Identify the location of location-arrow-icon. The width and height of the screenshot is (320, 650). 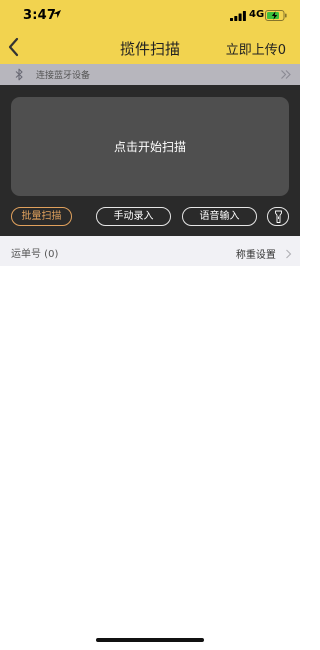
(57, 14).